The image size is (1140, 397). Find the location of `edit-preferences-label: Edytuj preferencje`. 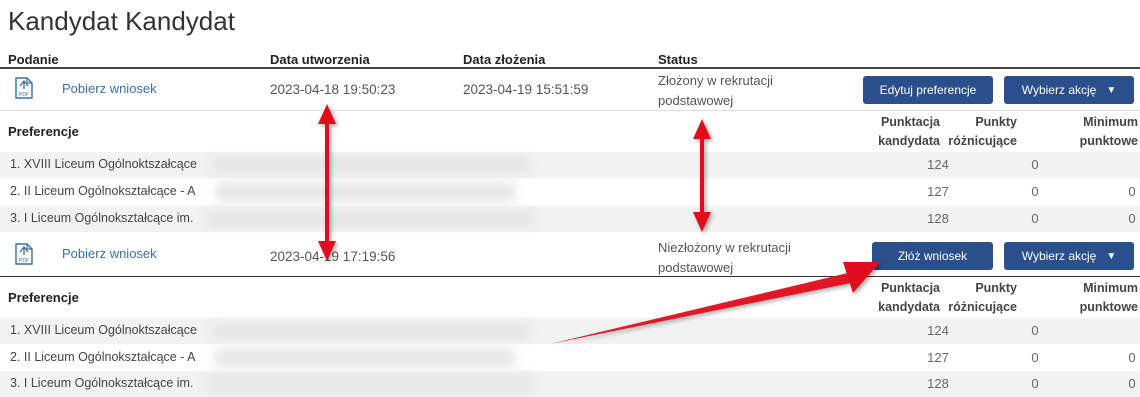

edit-preferences-label: Edytuj preferencje is located at coordinates (928, 90).